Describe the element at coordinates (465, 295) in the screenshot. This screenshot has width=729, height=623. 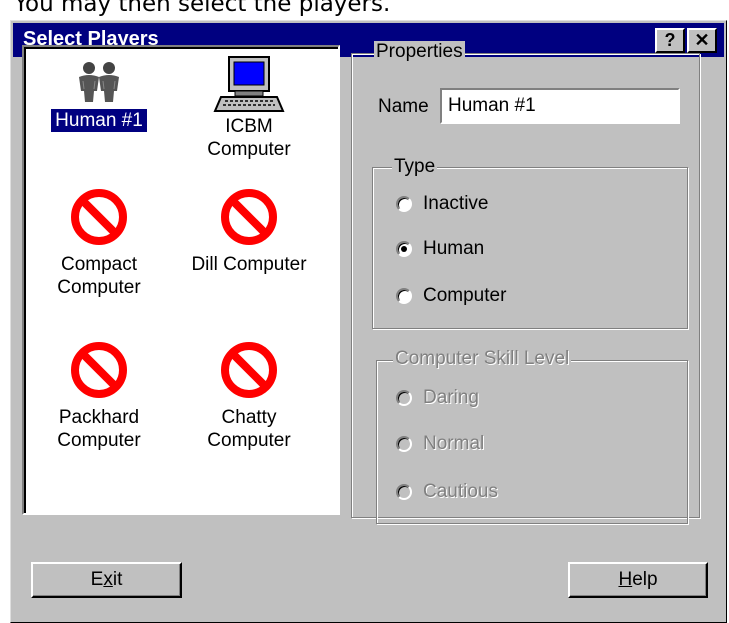
I see `radio-label: Computer` at that location.